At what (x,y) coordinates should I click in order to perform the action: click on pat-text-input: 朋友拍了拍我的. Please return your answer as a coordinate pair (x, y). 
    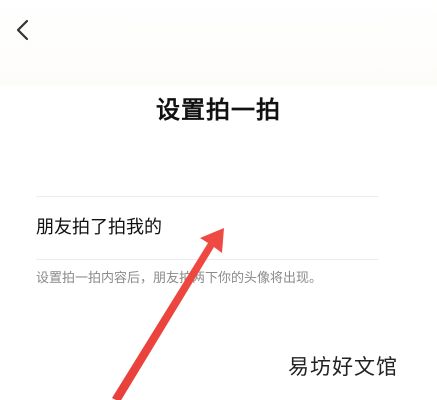
    Looking at the image, I should click on (207, 228).